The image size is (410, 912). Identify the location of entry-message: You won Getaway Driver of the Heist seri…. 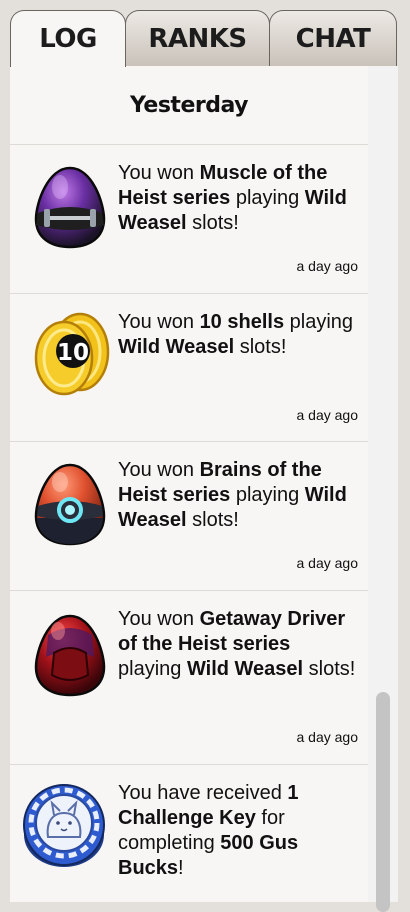
(237, 644).